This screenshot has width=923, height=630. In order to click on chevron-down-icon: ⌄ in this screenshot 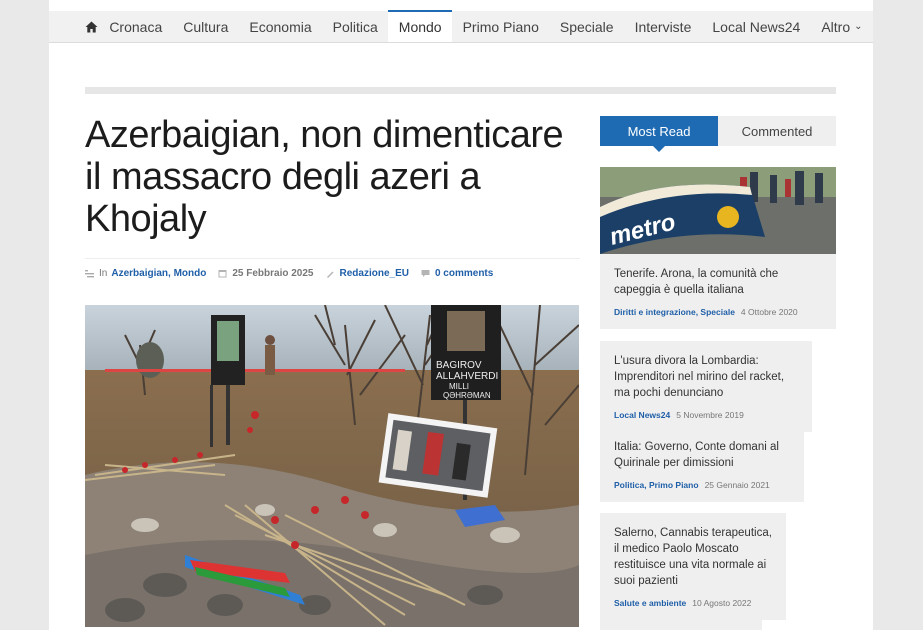, I will do `click(858, 26)`.